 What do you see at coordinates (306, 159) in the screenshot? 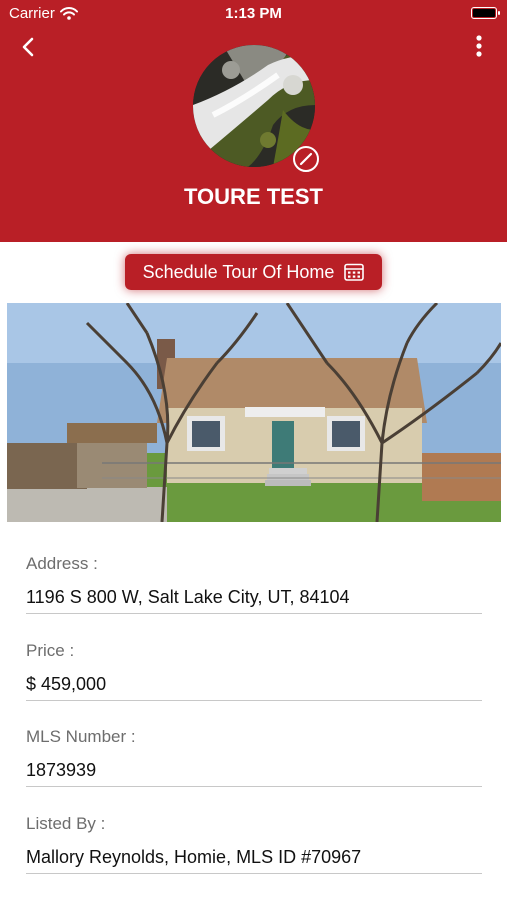
I see `edit-icon` at bounding box center [306, 159].